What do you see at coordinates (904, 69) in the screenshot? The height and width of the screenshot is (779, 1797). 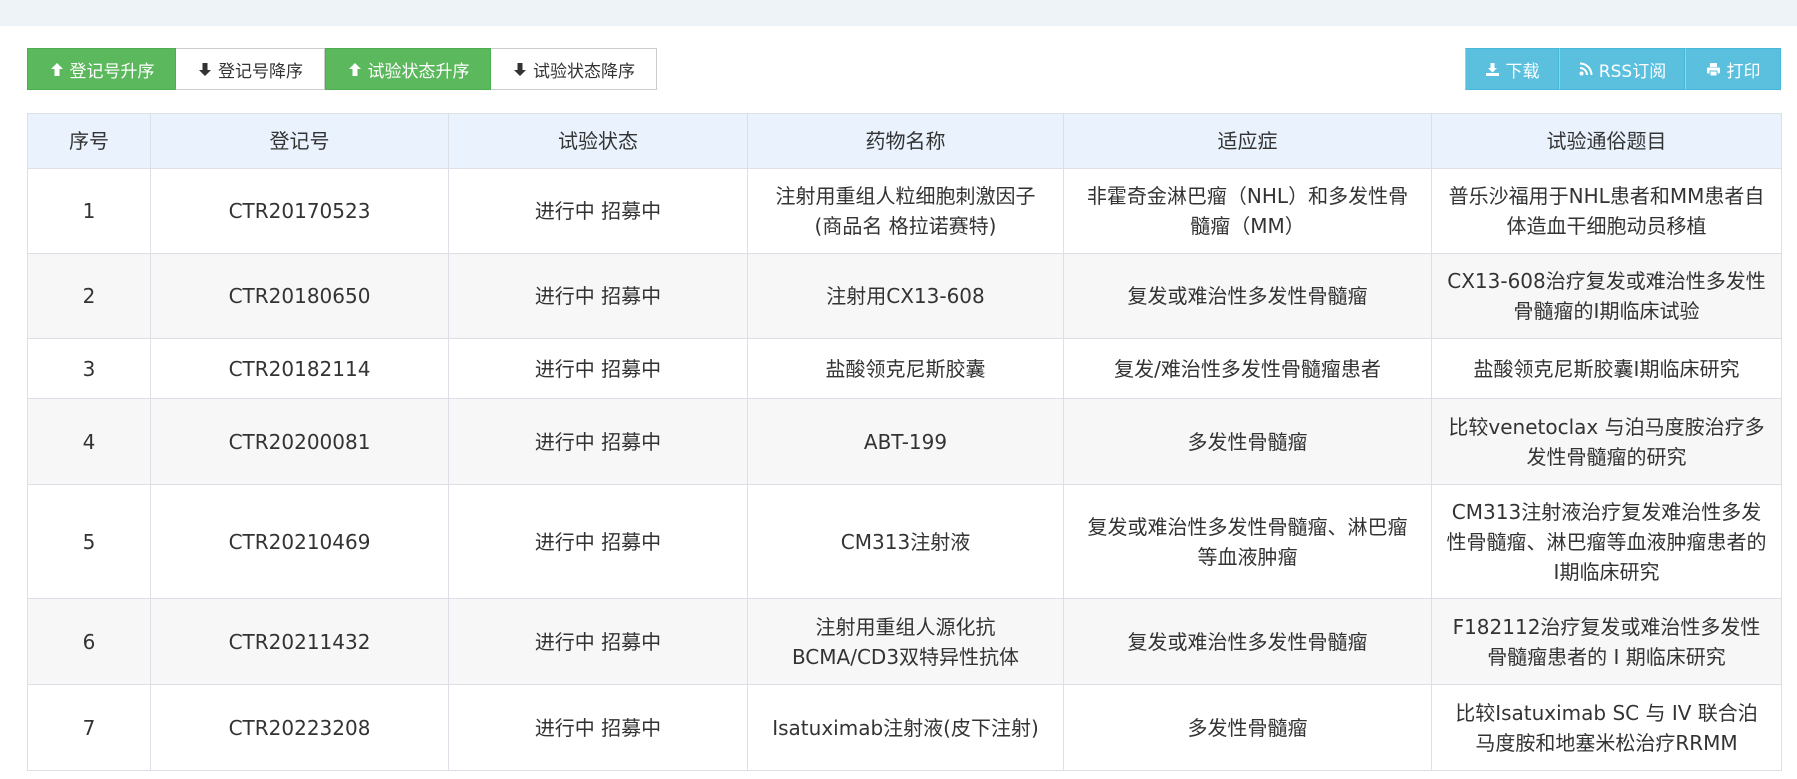 I see `toolbar: 登记号升序 登记号降序 试验状态升序 试验状态降序 下载 RSS订阅 打印` at bounding box center [904, 69].